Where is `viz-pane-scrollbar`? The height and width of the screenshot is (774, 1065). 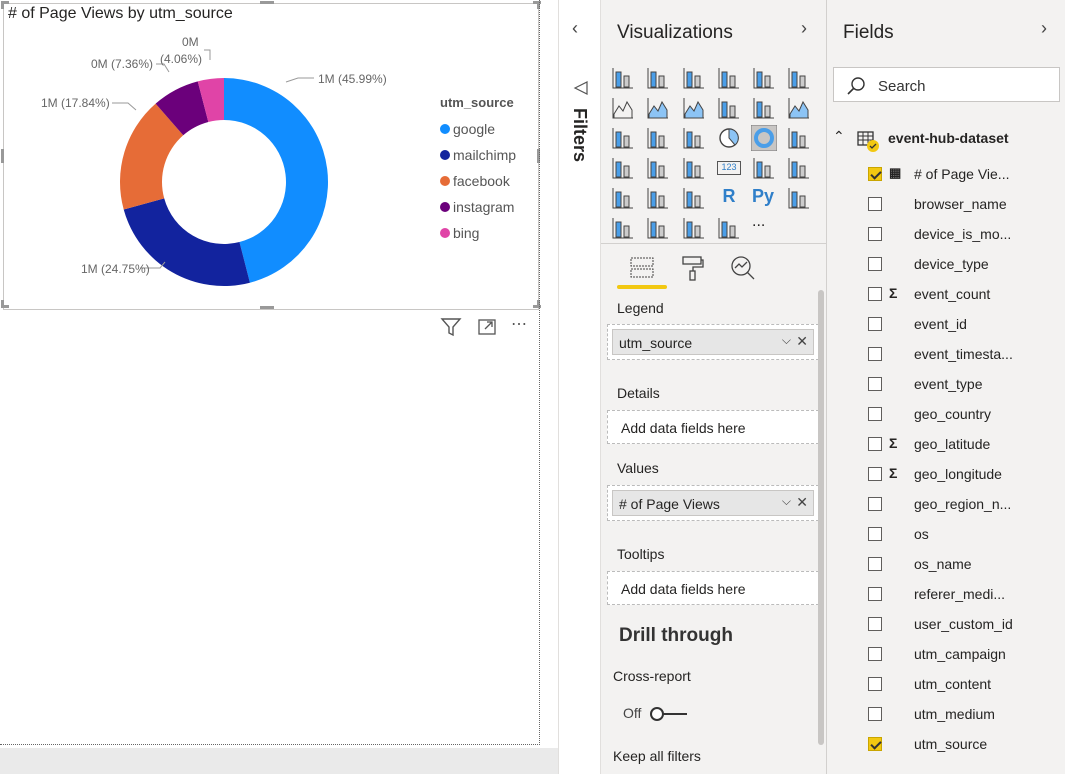 viz-pane-scrollbar is located at coordinates (821, 517).